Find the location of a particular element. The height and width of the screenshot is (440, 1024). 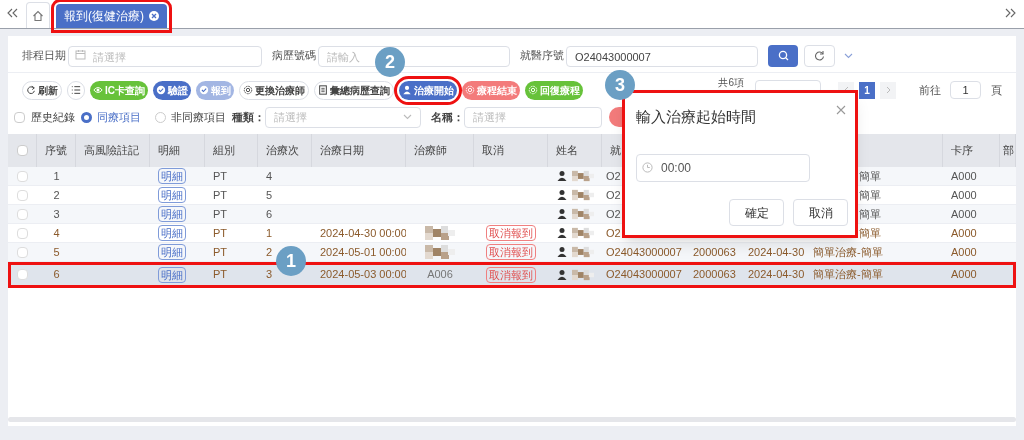

column-header: 治療日期 is located at coordinates (342, 151).